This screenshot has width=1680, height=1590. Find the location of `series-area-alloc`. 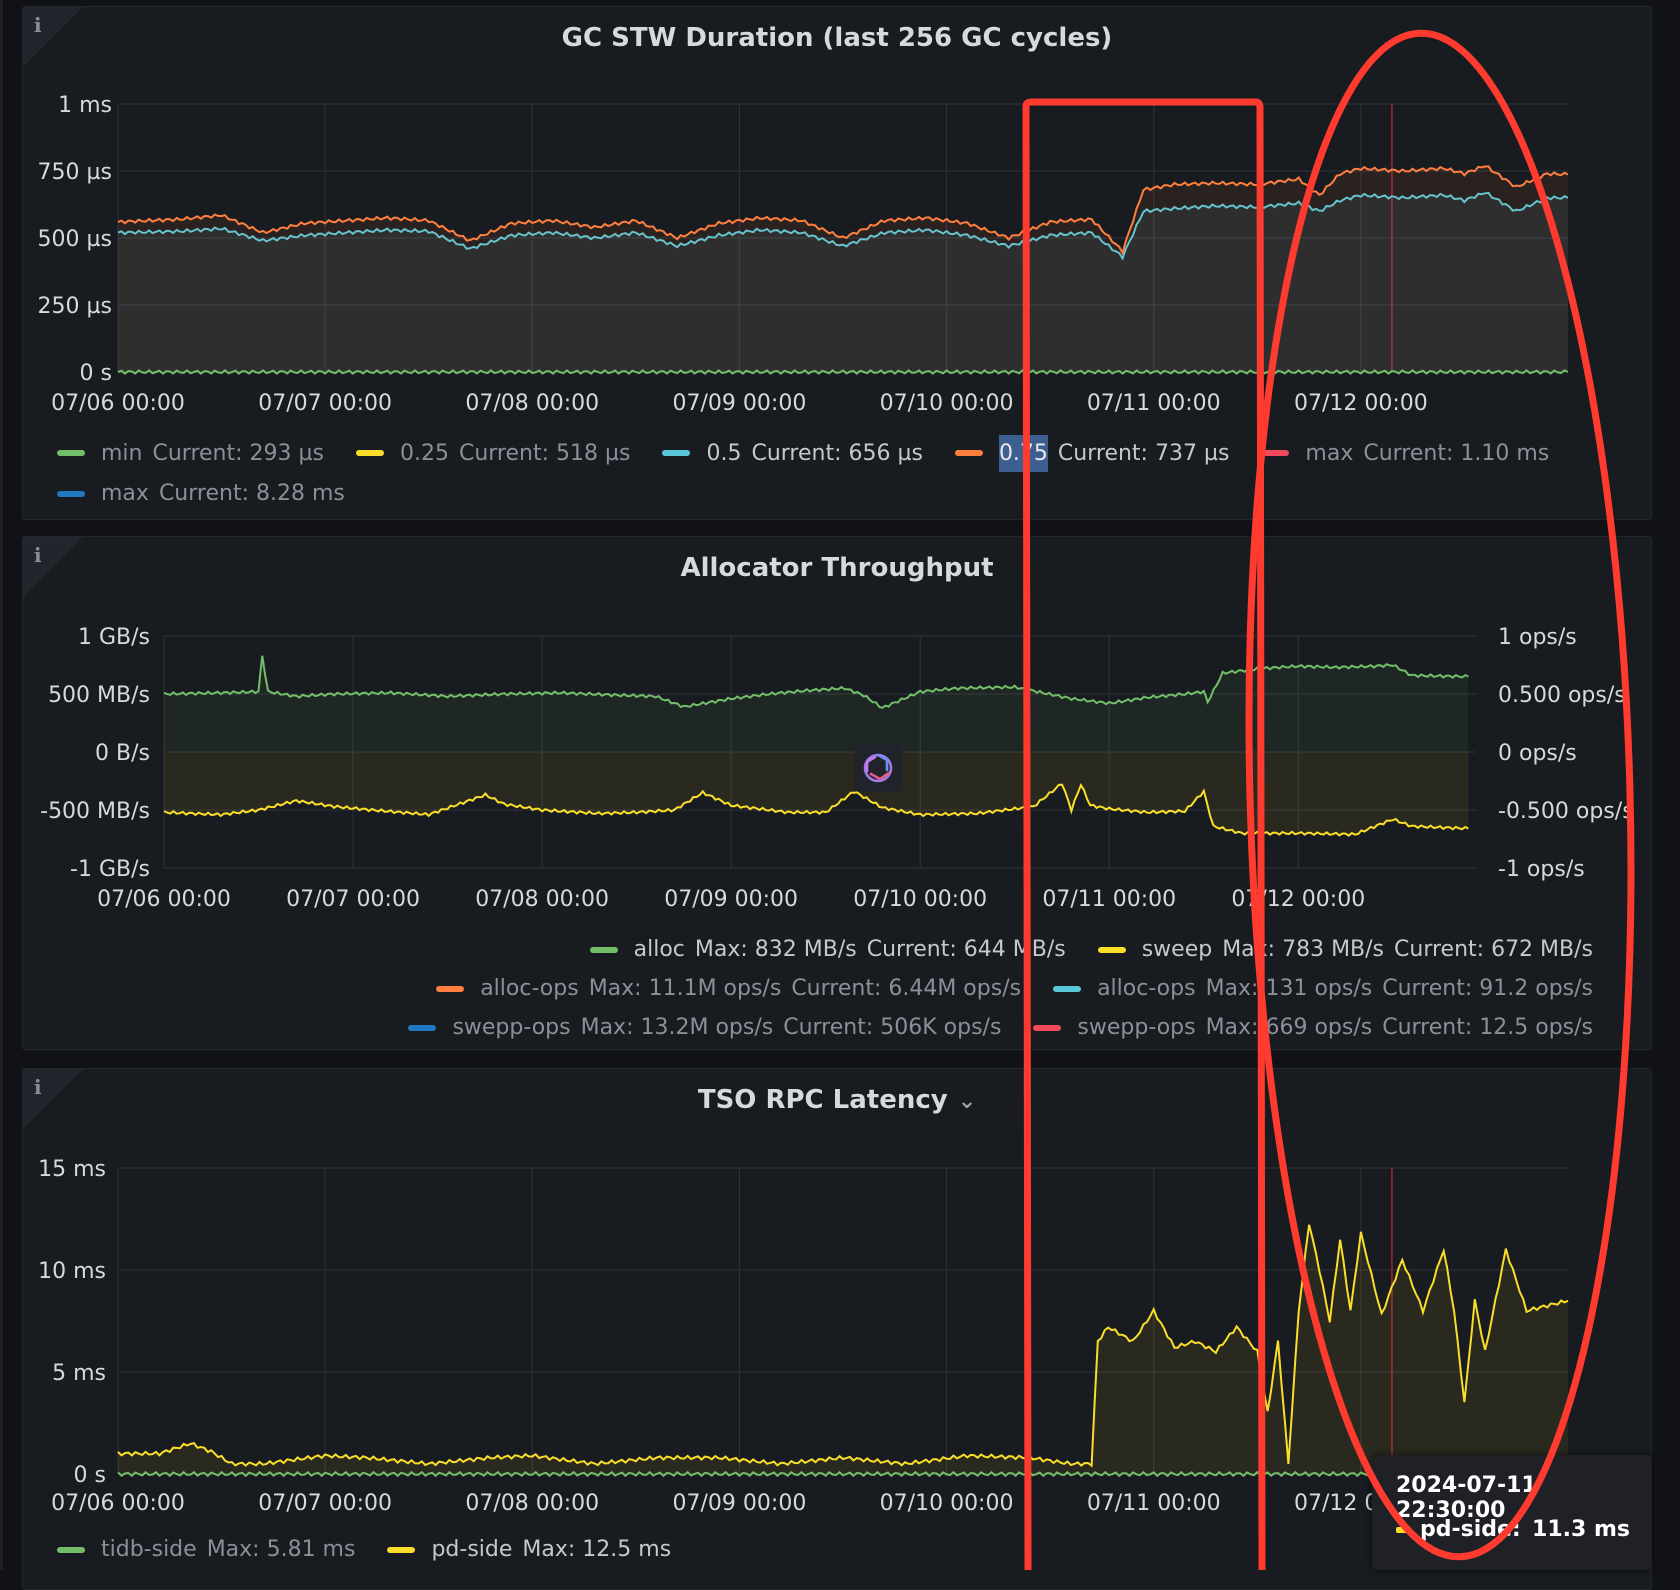

series-area-alloc is located at coordinates (816, 703).